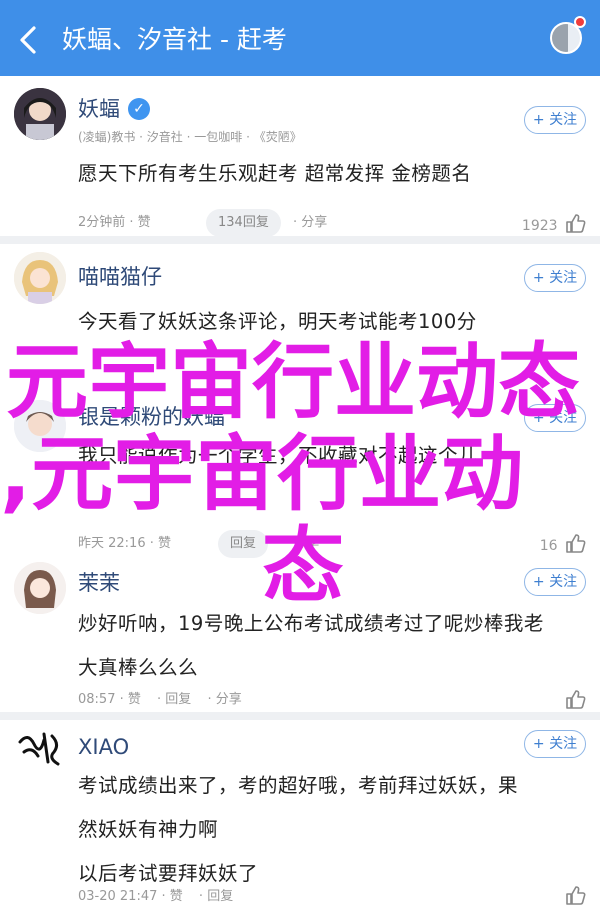 This screenshot has width=600, height=915. What do you see at coordinates (275, 173) in the screenshot?
I see `comment-line: 愿天下所有考生乐观赶考 超常发挥 金榜题名` at bounding box center [275, 173].